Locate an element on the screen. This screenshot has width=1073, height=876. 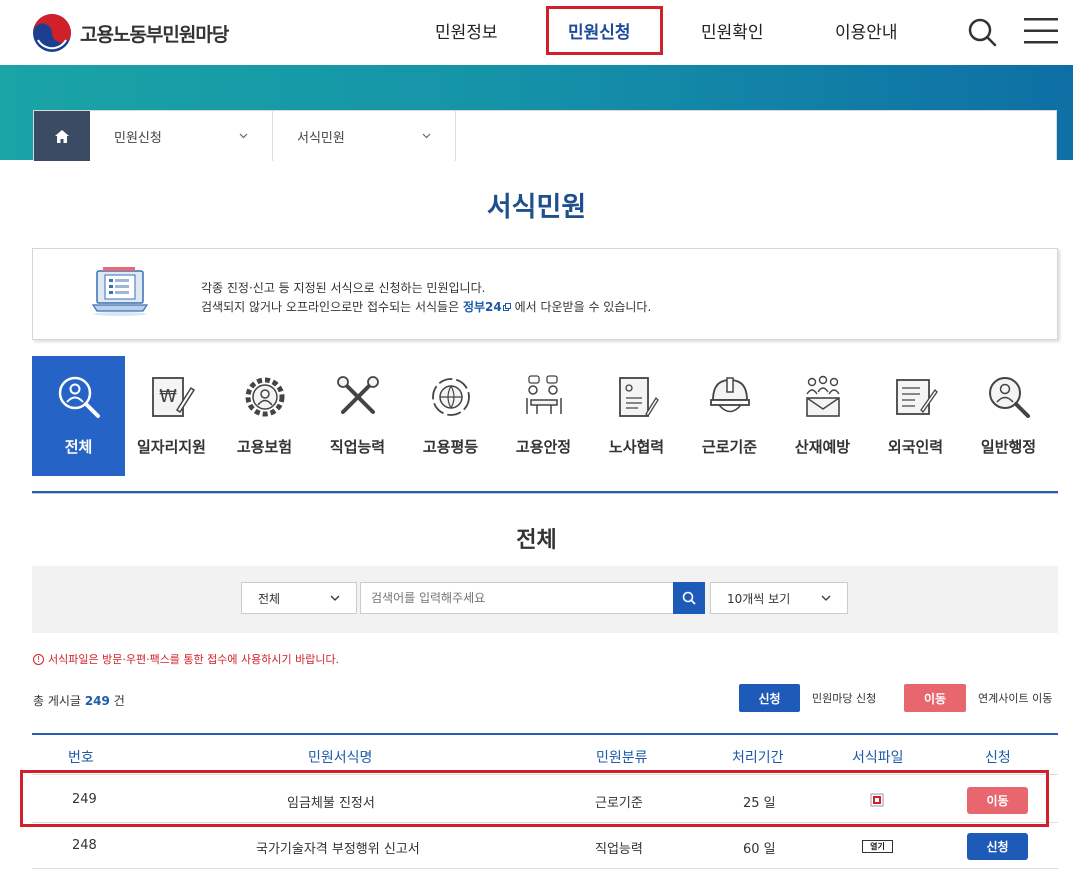
row-period: 60 일 is located at coordinates (759, 849).